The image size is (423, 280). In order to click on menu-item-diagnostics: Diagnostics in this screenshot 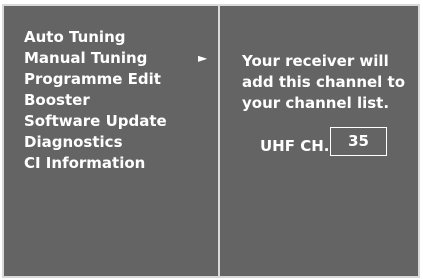, I will do `click(119, 142)`.